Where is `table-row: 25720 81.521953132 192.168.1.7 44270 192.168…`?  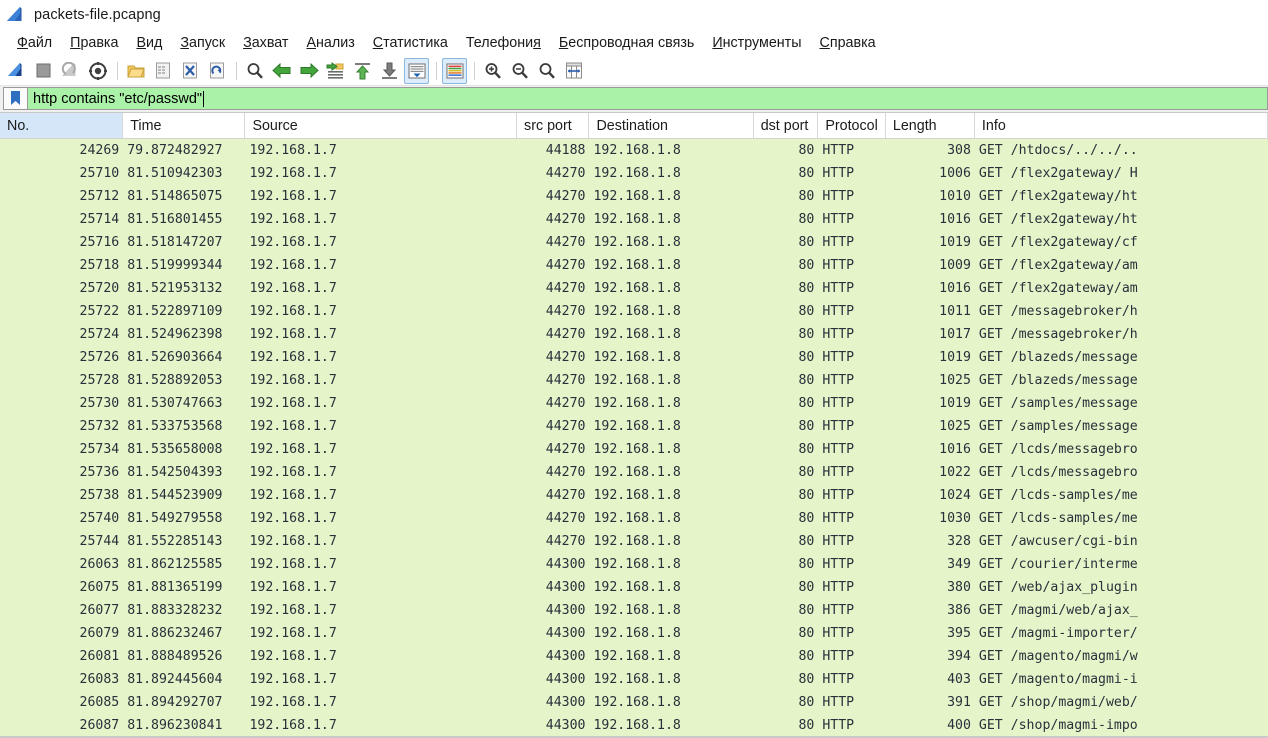 table-row: 25720 81.521953132 192.168.1.7 44270 192.168… is located at coordinates (634, 288).